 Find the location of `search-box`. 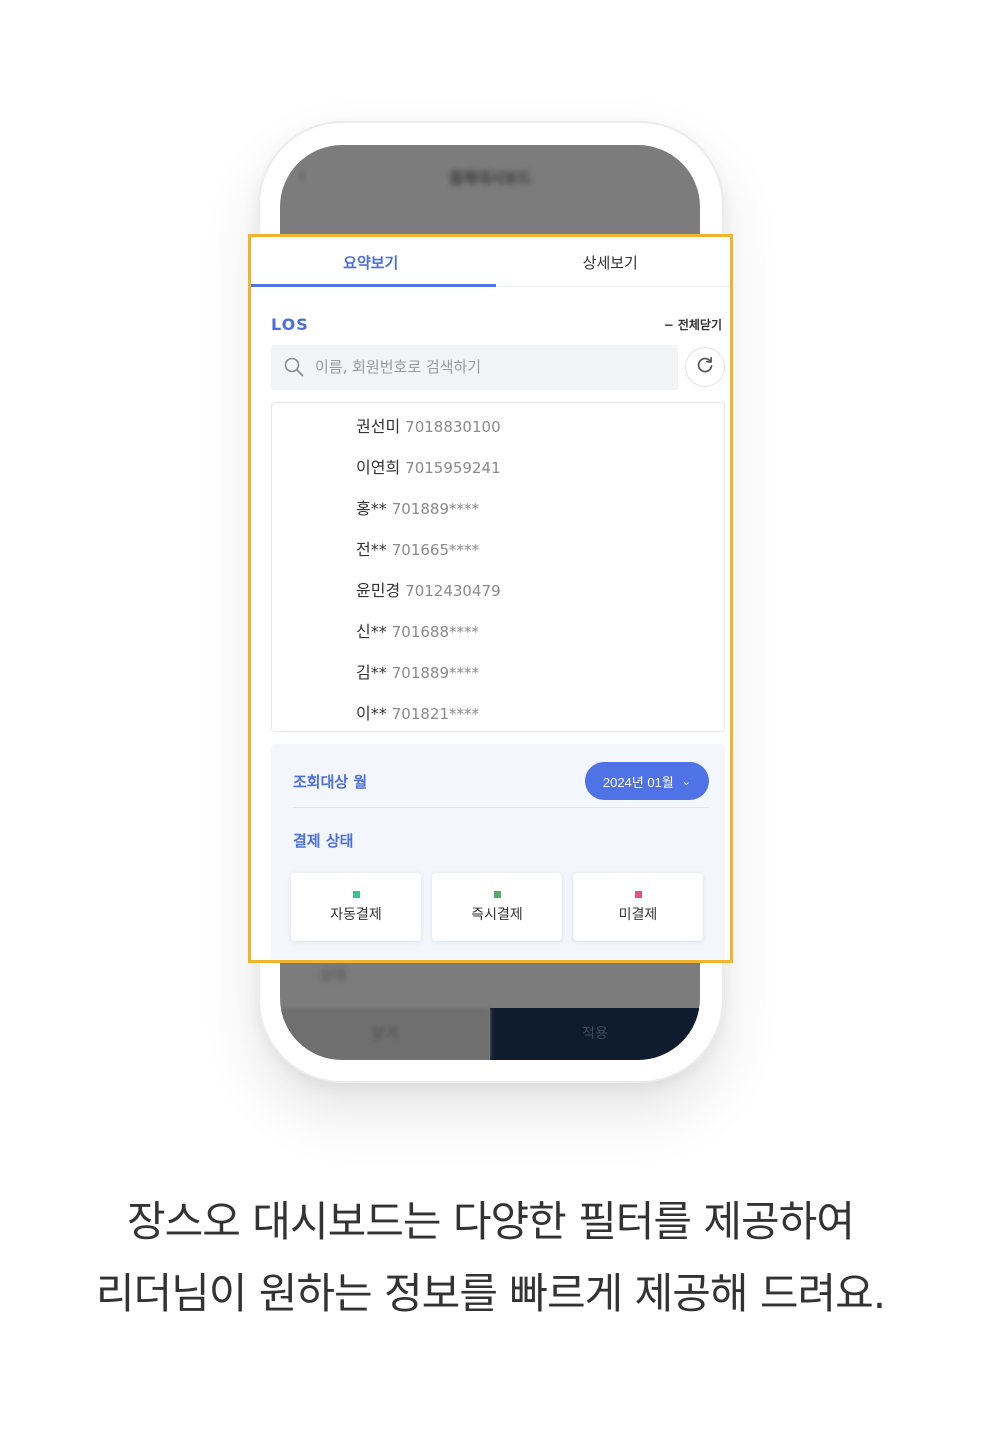

search-box is located at coordinates (474, 367).